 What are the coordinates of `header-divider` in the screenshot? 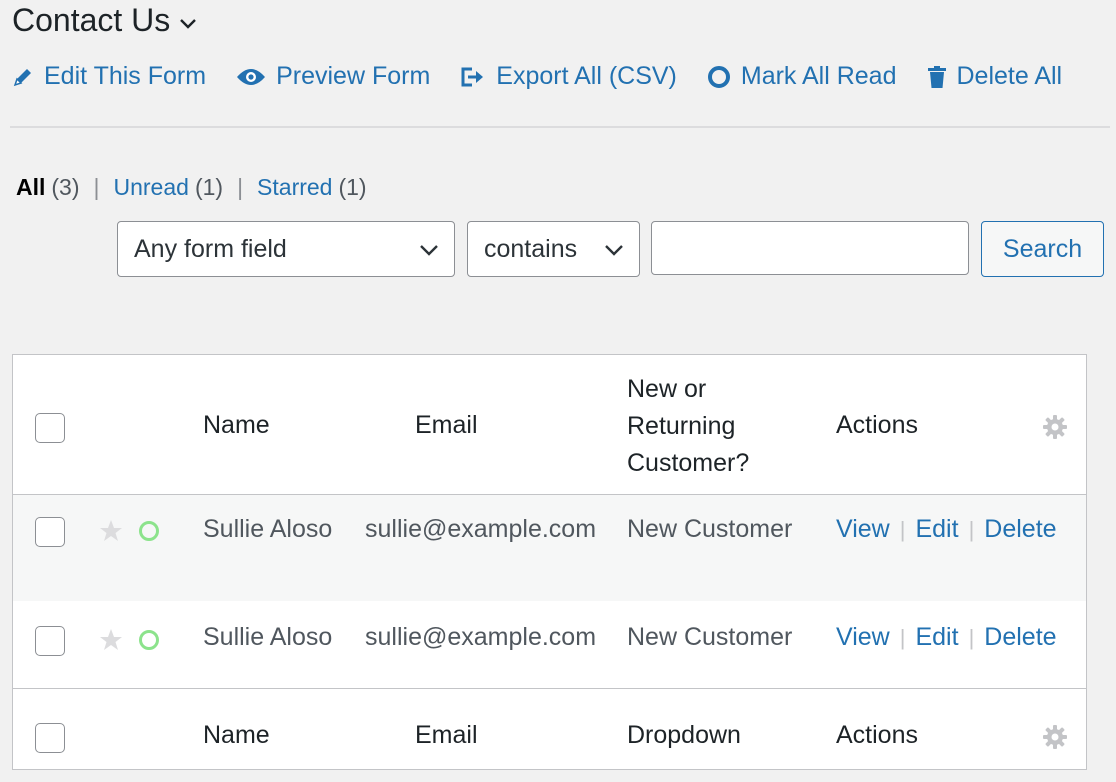 It's located at (560, 127).